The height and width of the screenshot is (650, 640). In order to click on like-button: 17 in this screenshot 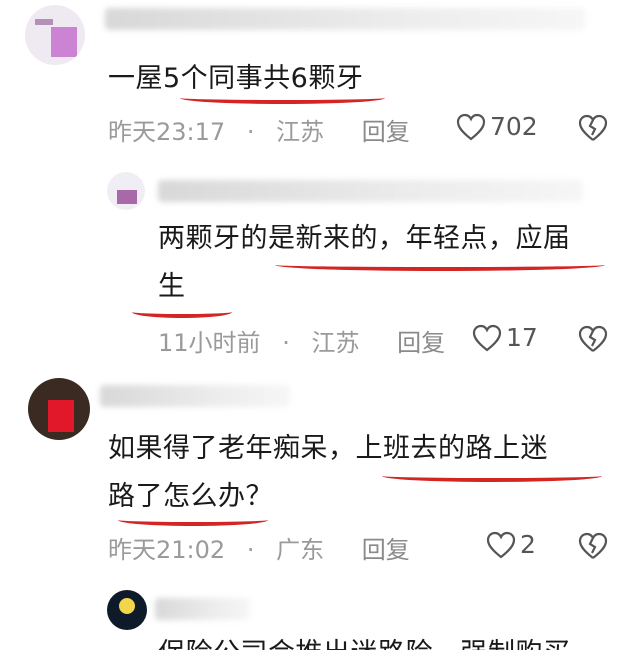, I will do `click(505, 337)`.